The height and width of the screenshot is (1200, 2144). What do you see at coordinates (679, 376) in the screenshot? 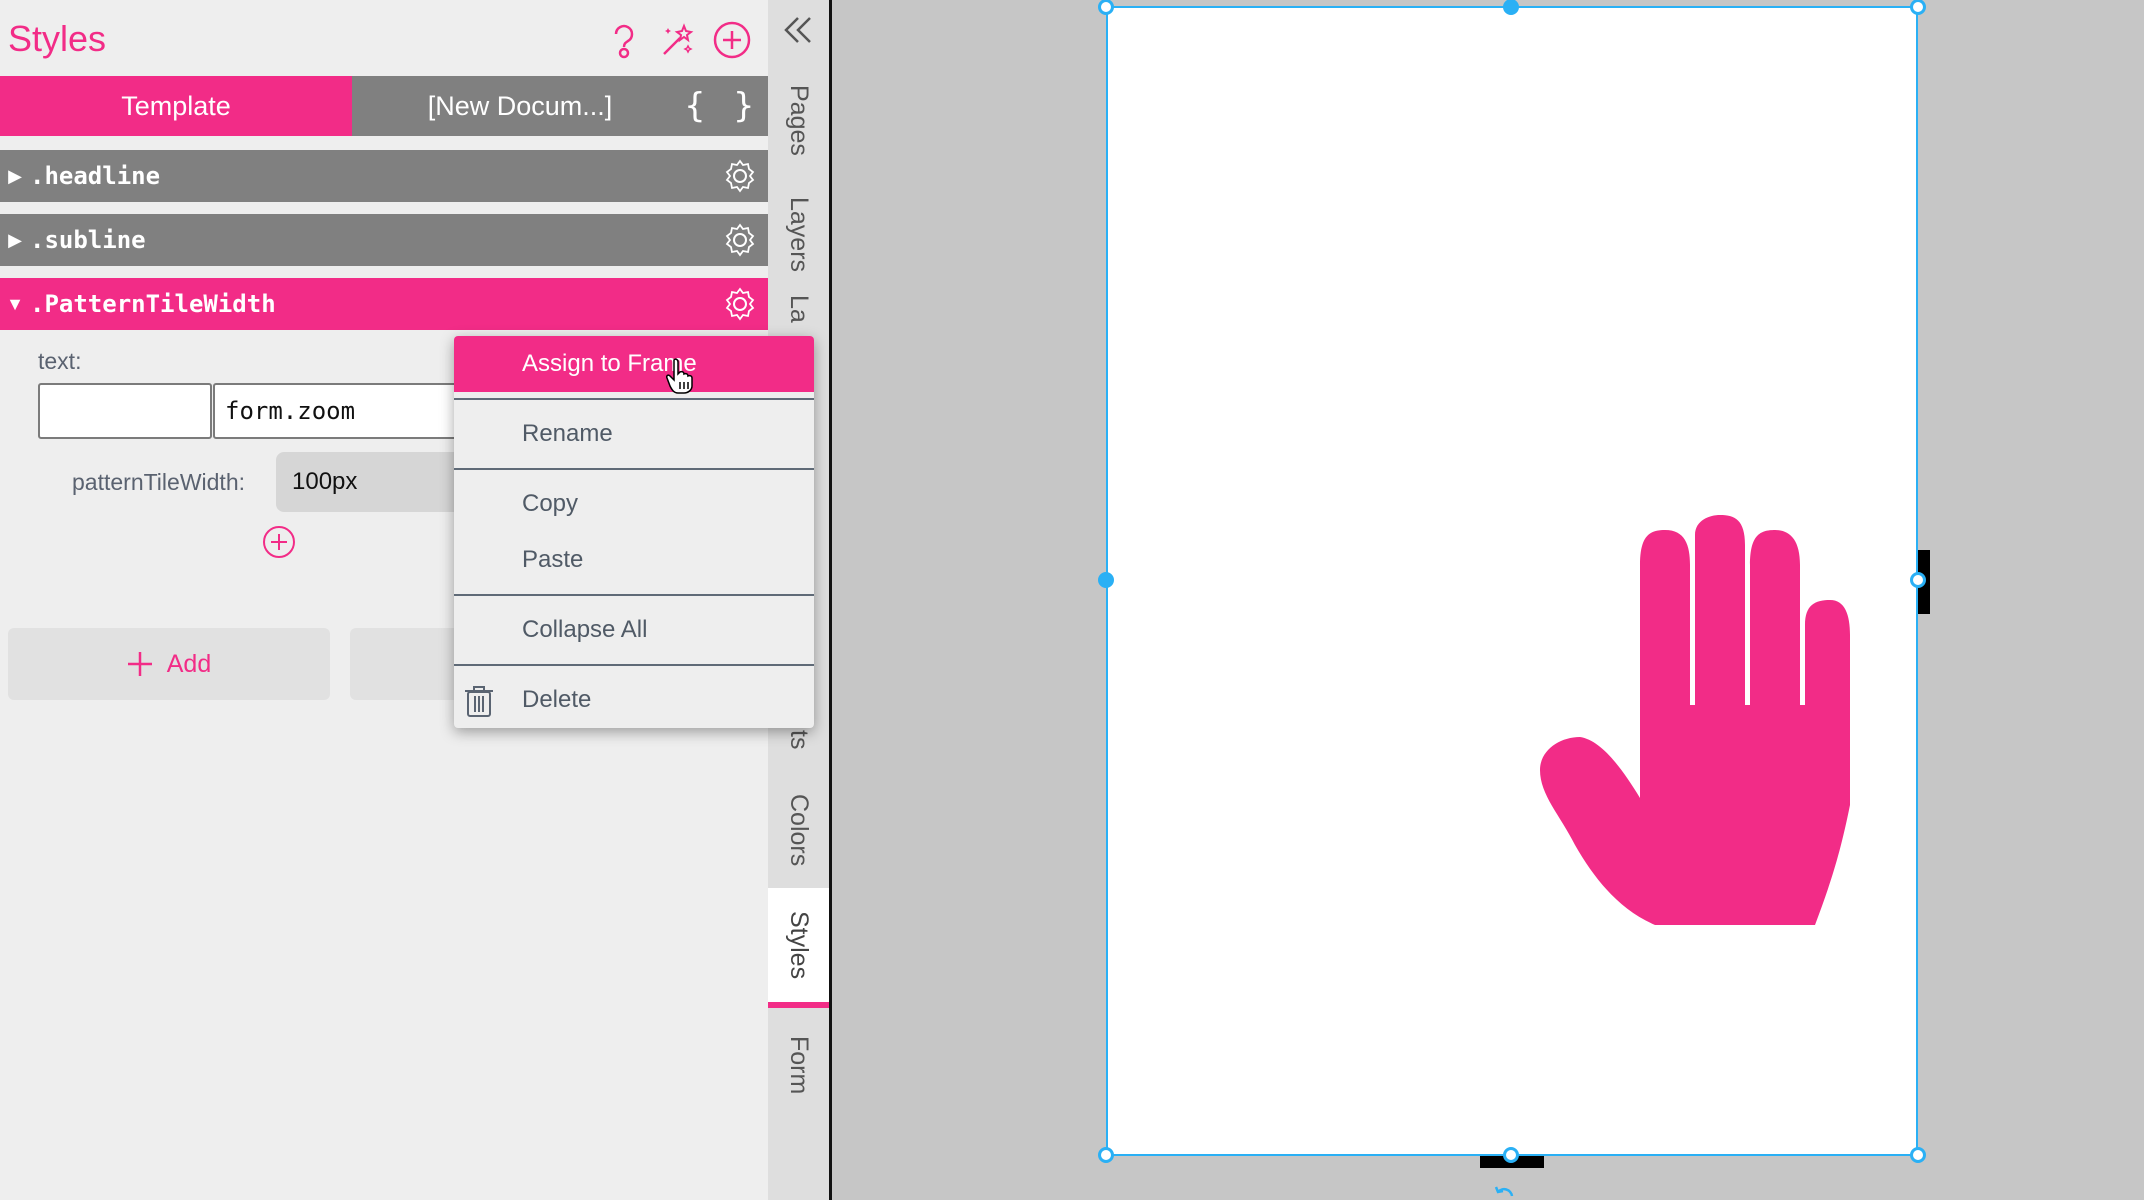
I see `hand-pointer-cursor-icon` at bounding box center [679, 376].